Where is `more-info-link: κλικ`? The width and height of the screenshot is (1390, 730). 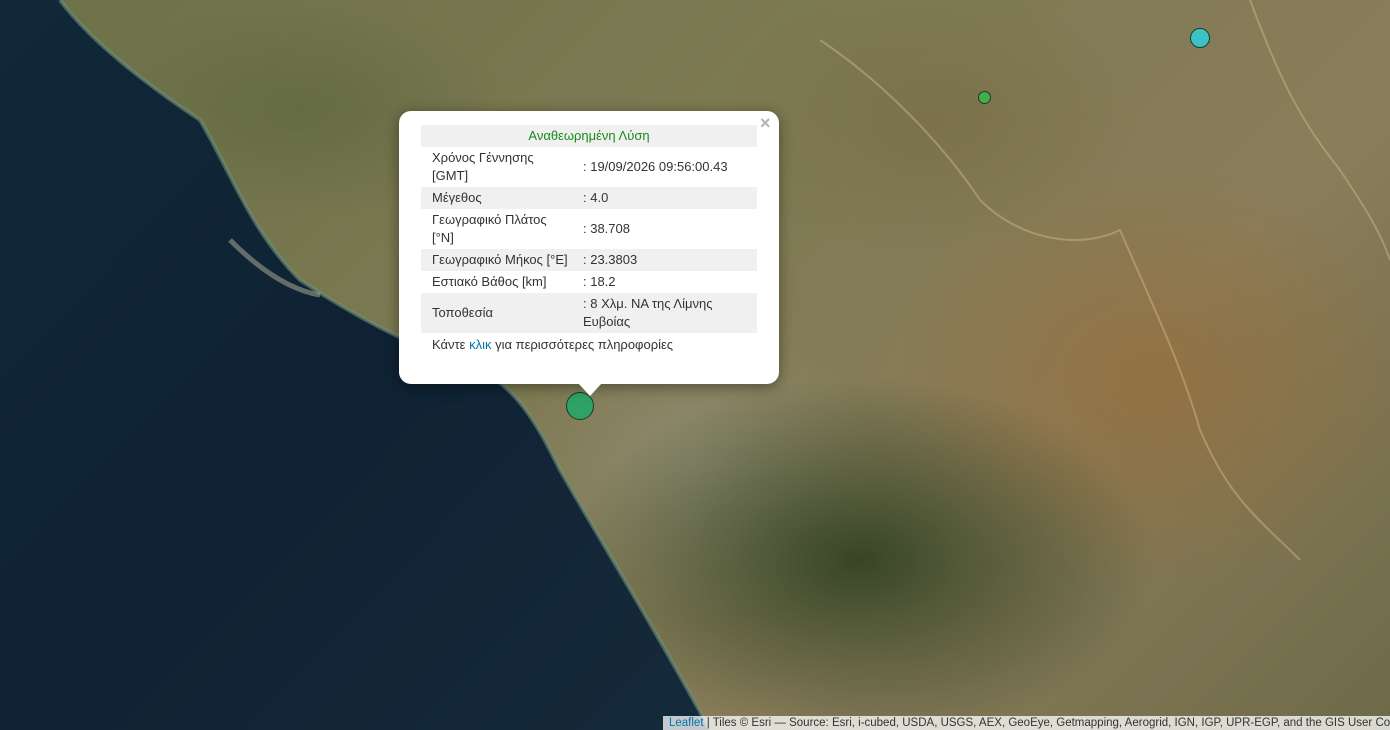
more-info-link: κλικ is located at coordinates (480, 344).